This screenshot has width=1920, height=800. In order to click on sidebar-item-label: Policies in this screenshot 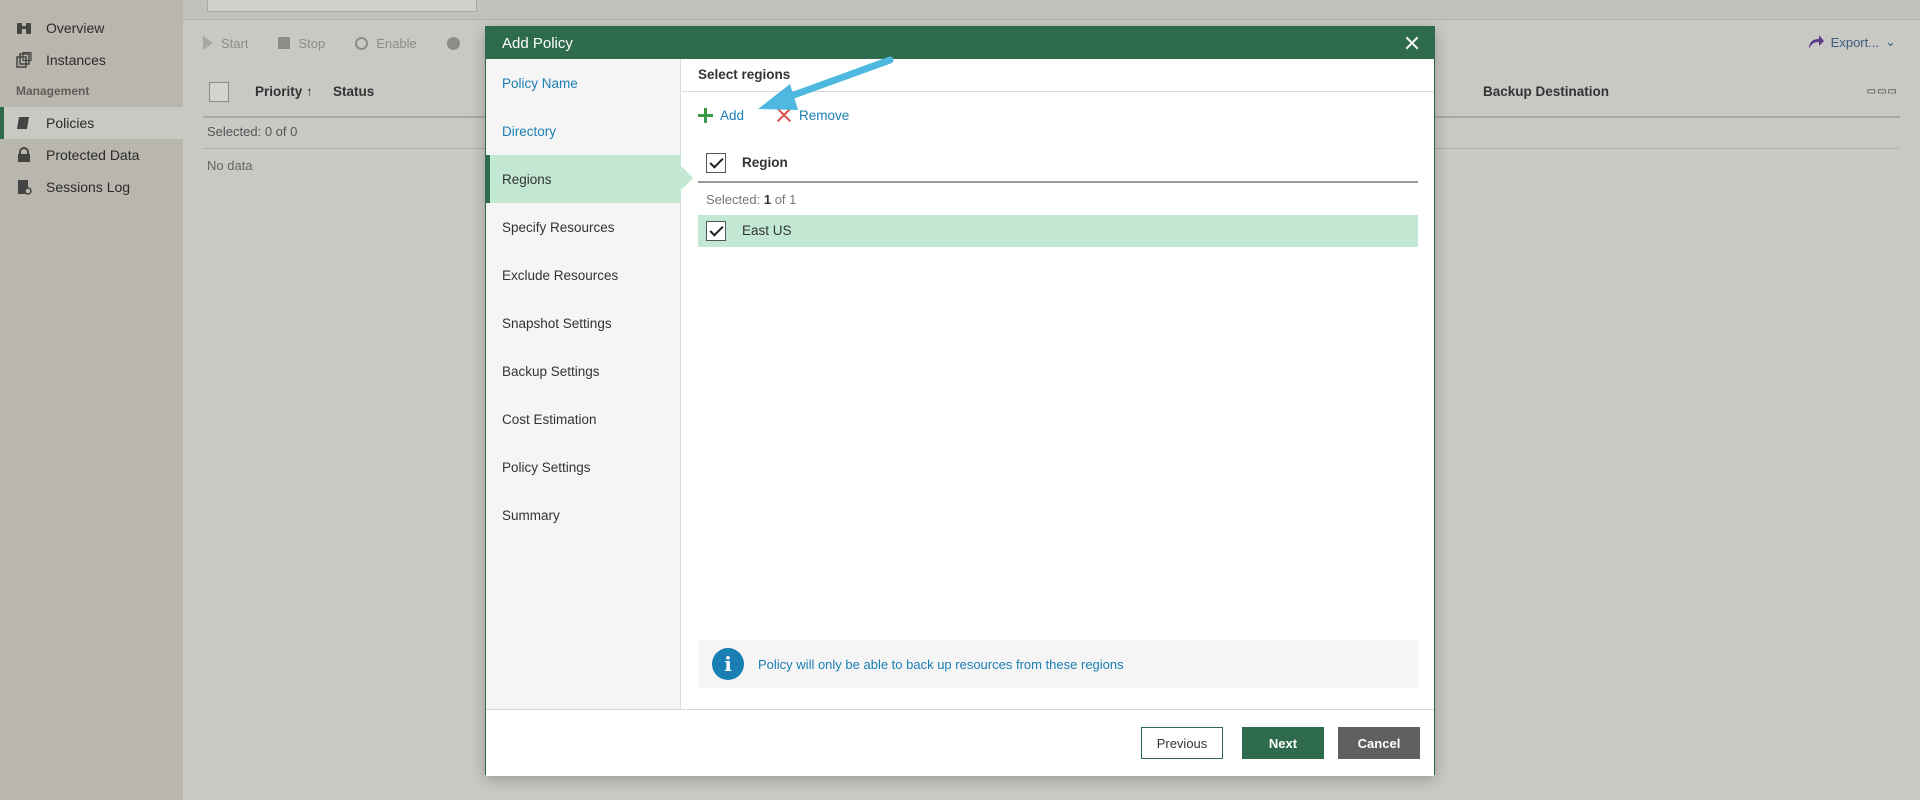, I will do `click(70, 123)`.